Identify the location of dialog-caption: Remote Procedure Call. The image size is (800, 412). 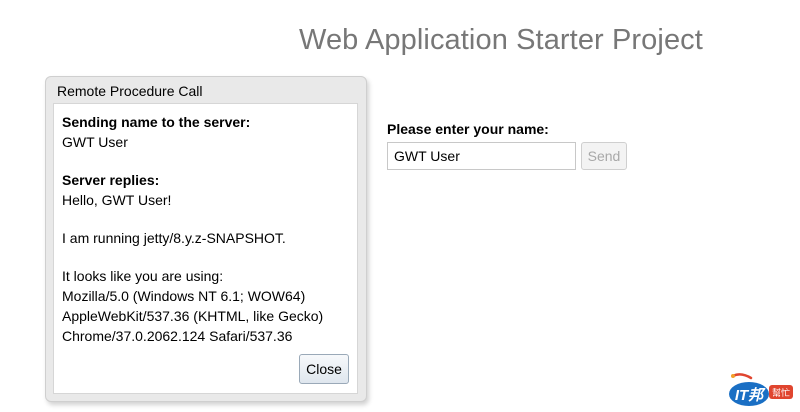
(130, 91).